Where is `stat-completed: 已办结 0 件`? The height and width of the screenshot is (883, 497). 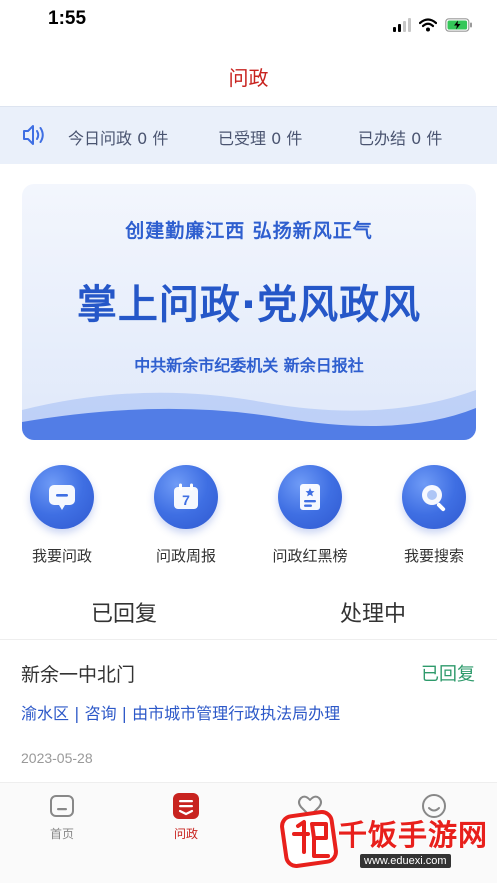 stat-completed: 已办结 0 件 is located at coordinates (400, 138).